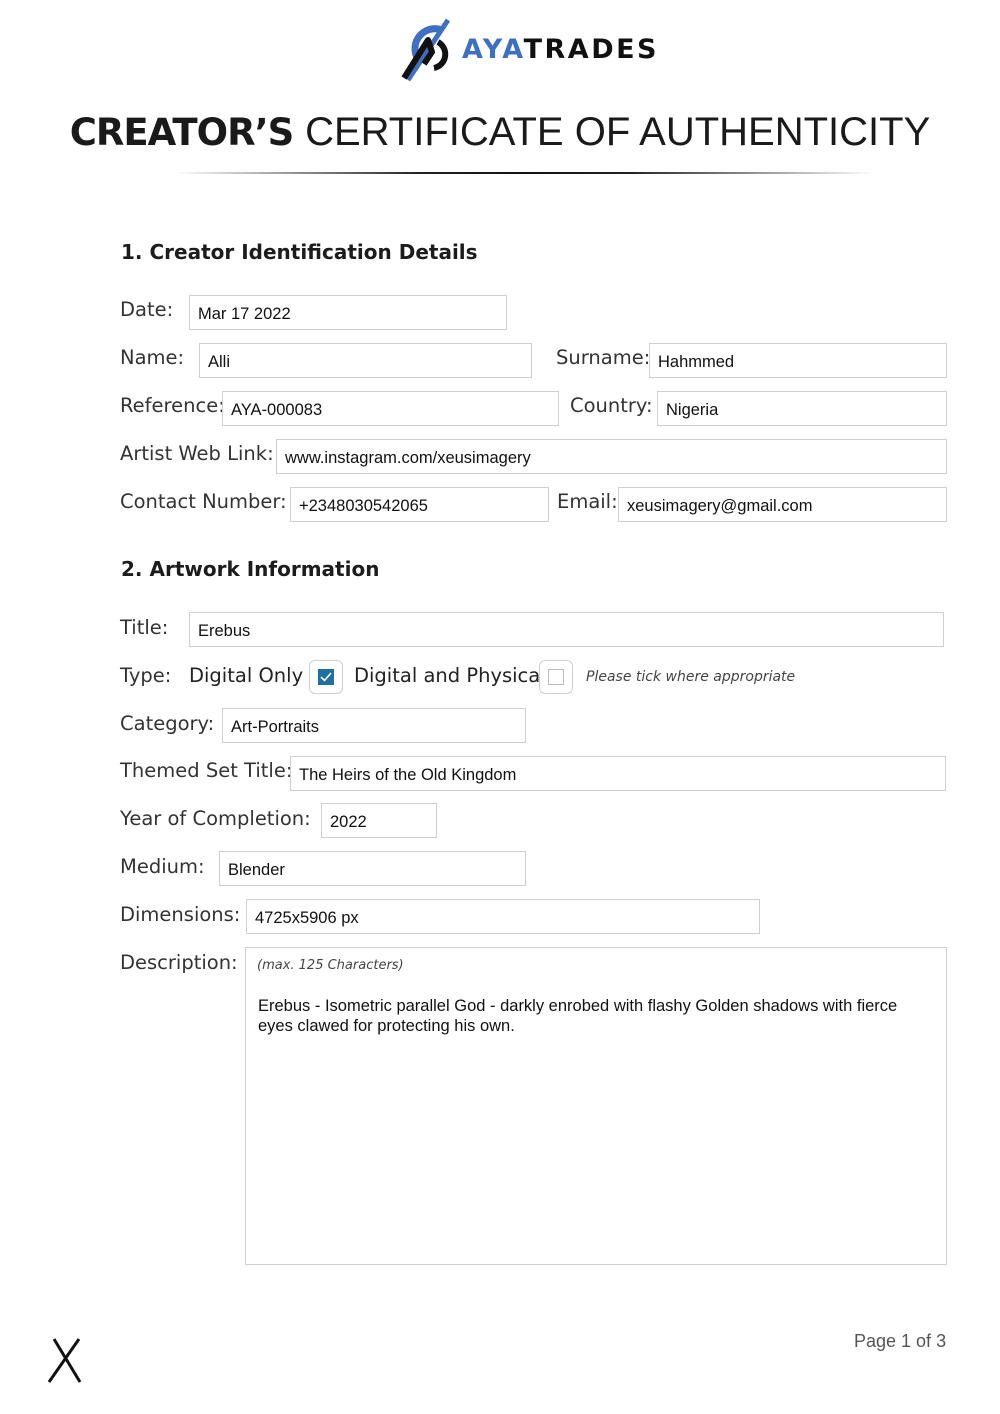  Describe the element at coordinates (144, 627) in the screenshot. I see `title-label: Title:` at that location.